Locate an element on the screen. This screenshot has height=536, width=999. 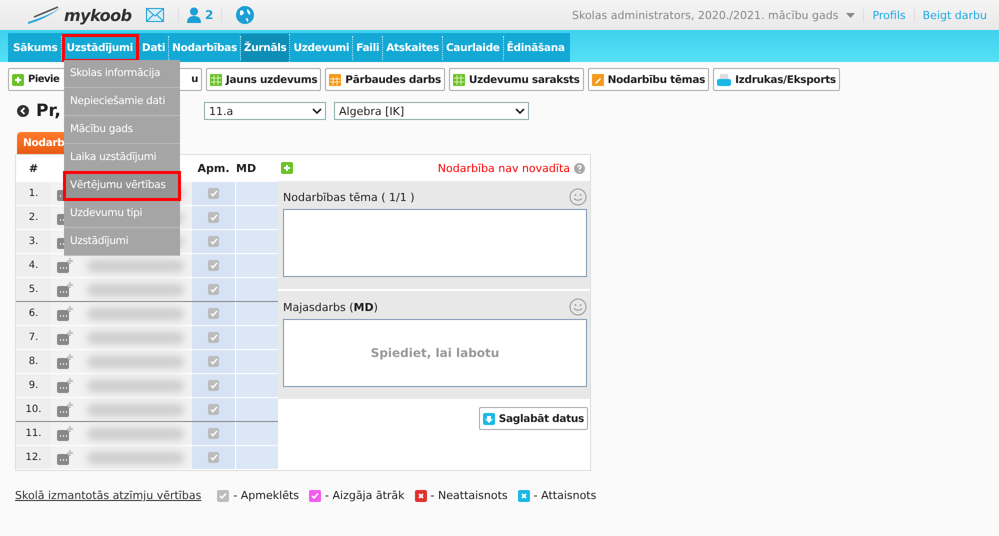
legend-label: - Neattaisnots is located at coordinates (469, 495).